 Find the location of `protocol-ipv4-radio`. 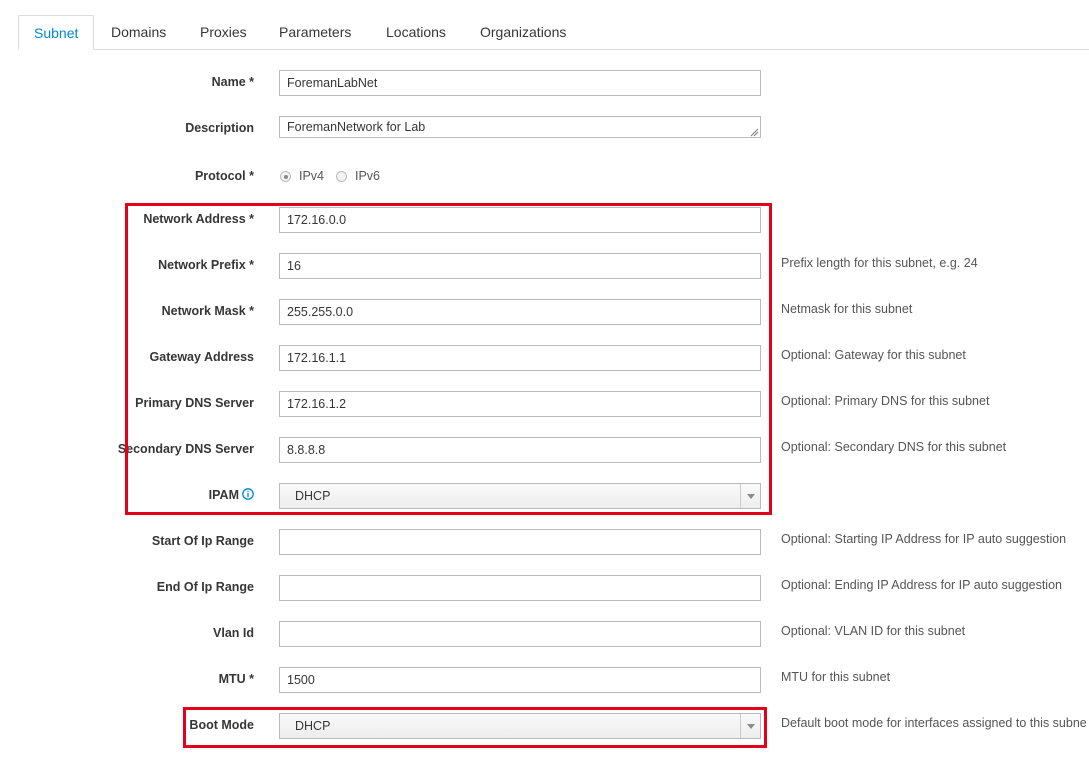

protocol-ipv4-radio is located at coordinates (285, 176).